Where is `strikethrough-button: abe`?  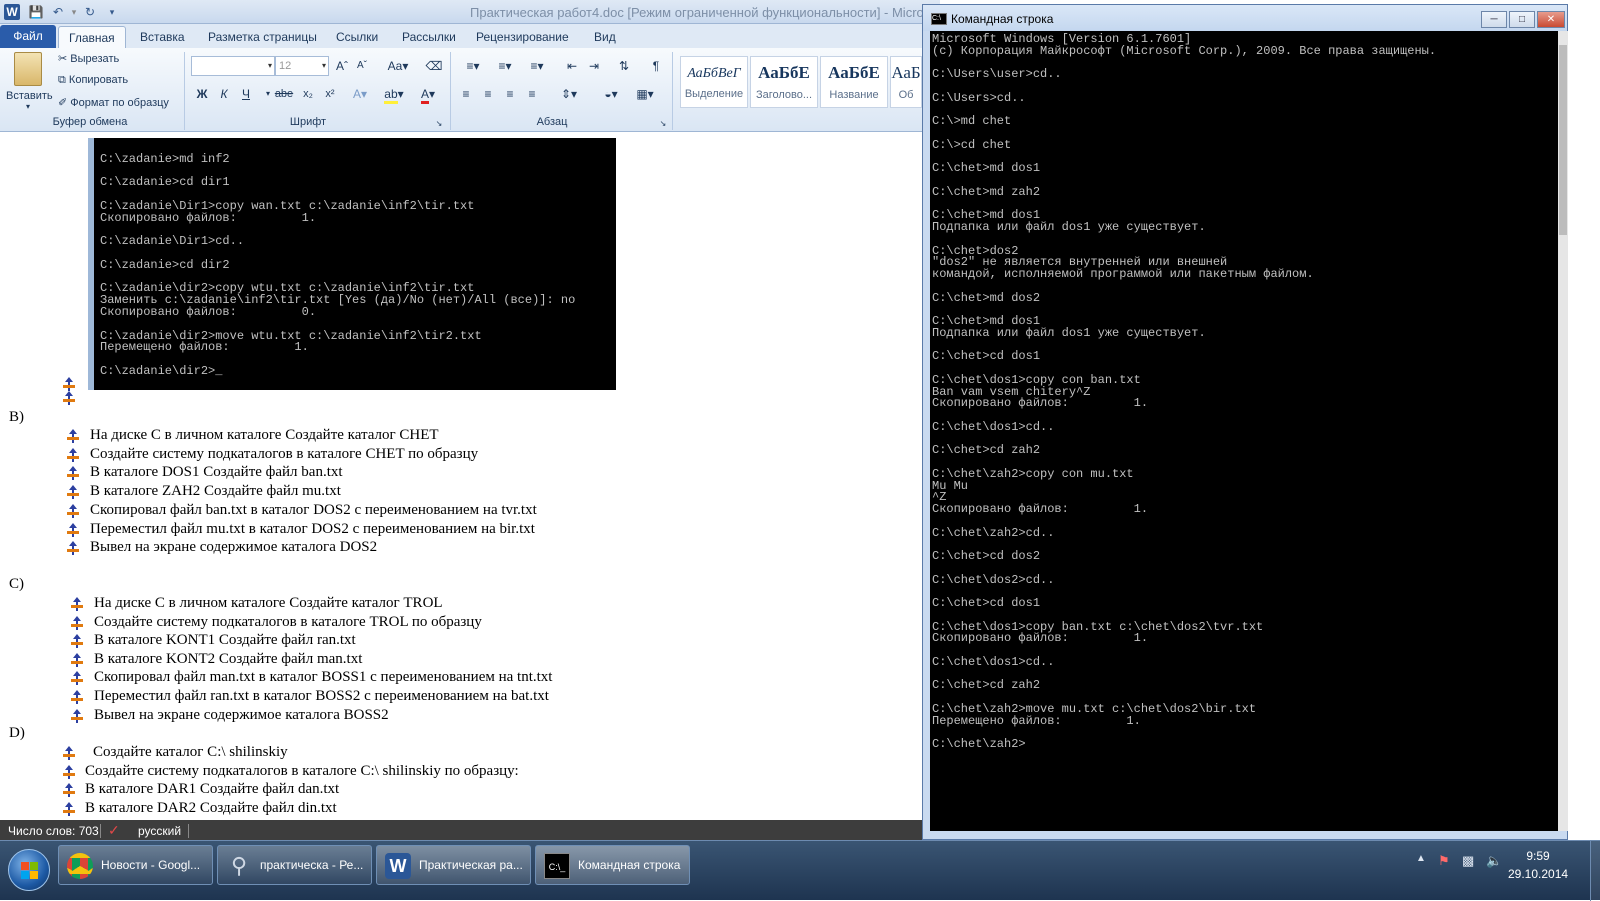
strikethrough-button: abe is located at coordinates (284, 94).